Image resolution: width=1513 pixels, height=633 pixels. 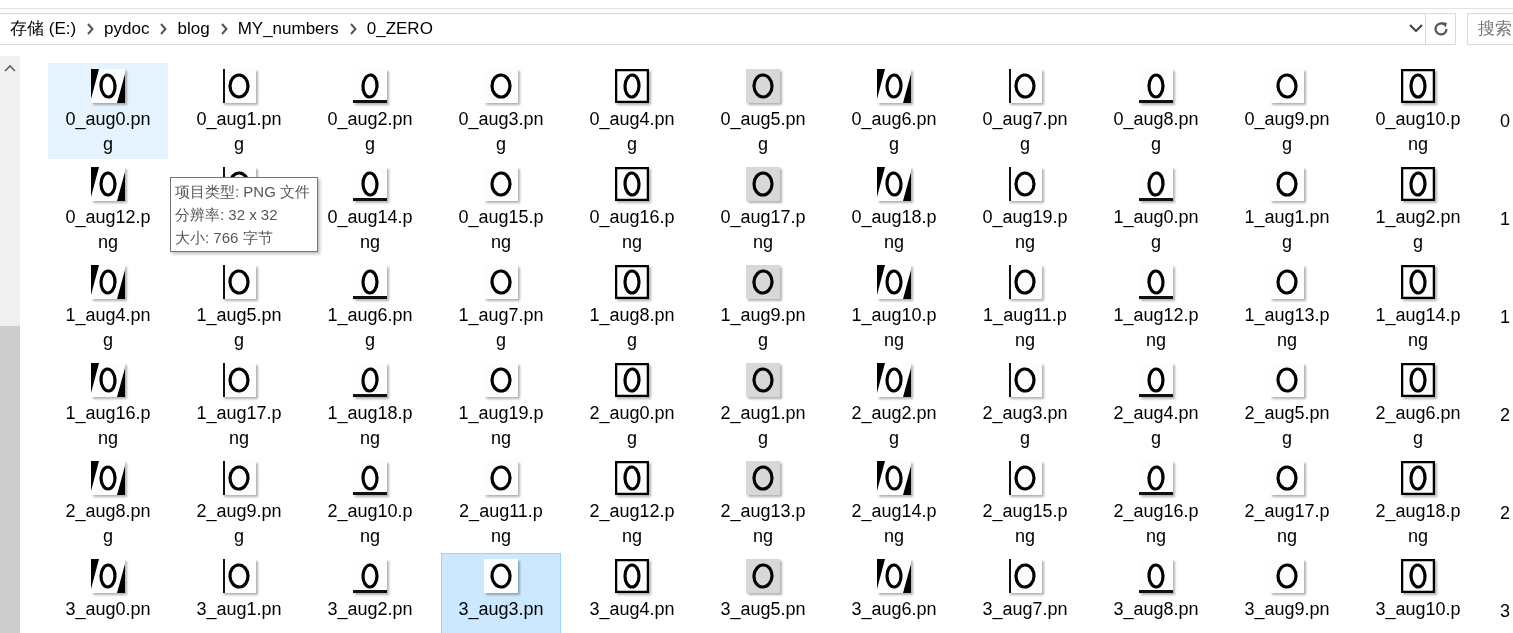 What do you see at coordinates (239, 328) in the screenshot?
I see `file-name: 1_aug5.png` at bounding box center [239, 328].